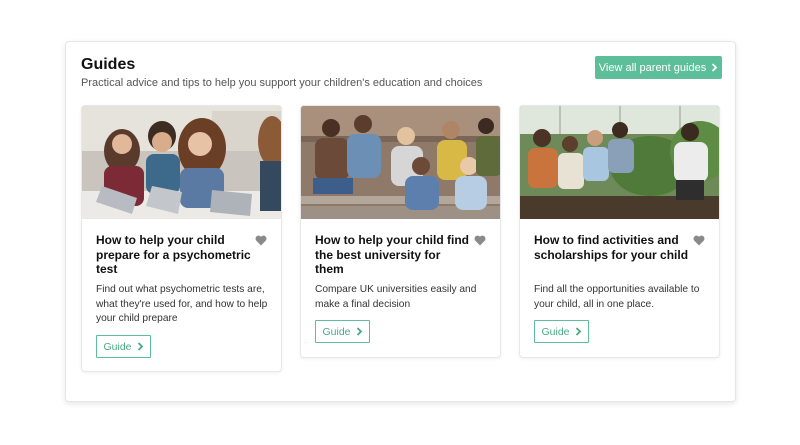 Image resolution: width=800 pixels, height=445 pixels. Describe the element at coordinates (619, 162) in the screenshot. I see `students-in-greenhouse-photo` at that location.